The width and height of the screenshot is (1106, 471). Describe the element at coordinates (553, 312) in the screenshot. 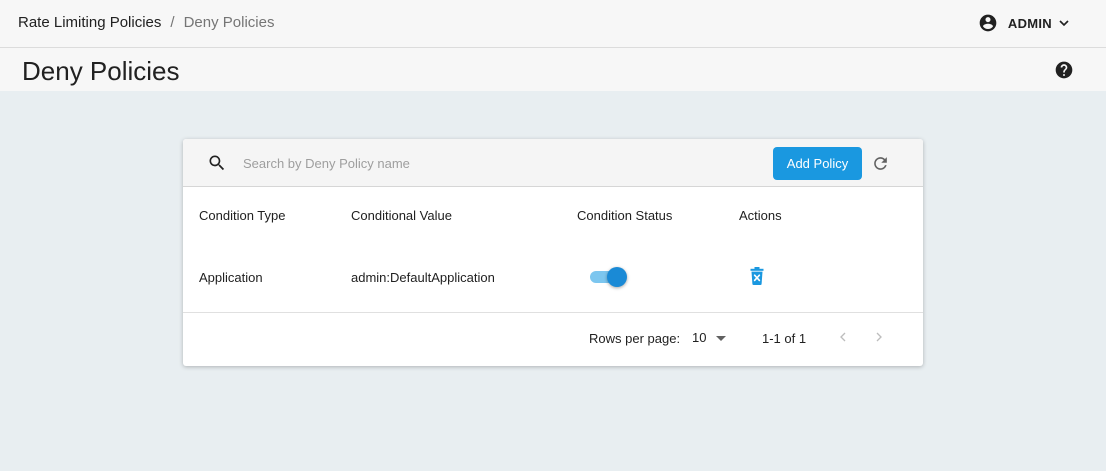

I see `row-divider` at that location.